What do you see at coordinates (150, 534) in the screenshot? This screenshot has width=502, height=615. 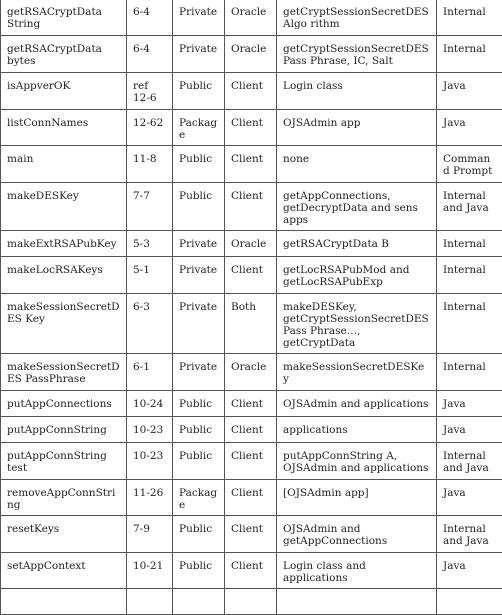 I see `cell-ref: 7-9` at bounding box center [150, 534].